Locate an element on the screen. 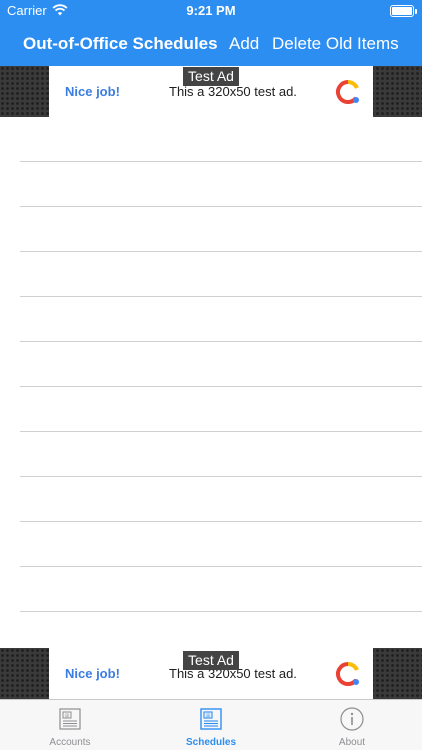  clock: 9:21 PM is located at coordinates (211, 10).